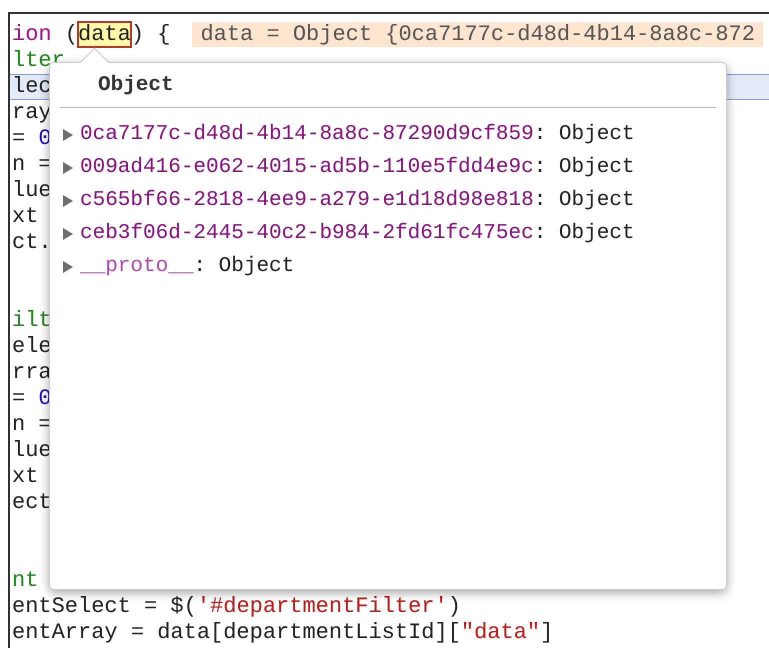 The width and height of the screenshot is (769, 648). I want to click on code-text: ray, so click(32, 112).